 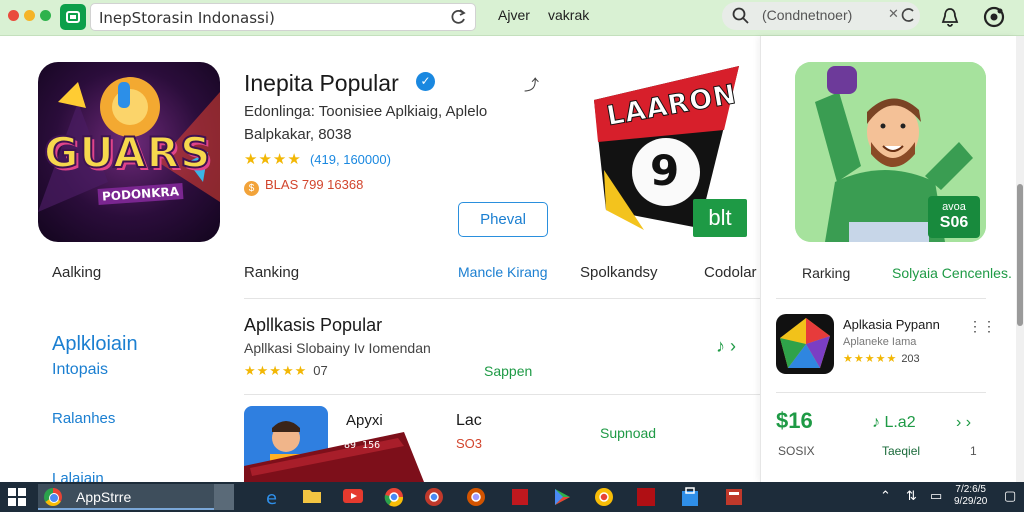 I want to click on page-title: Inepita Popular, so click(x=321, y=83).